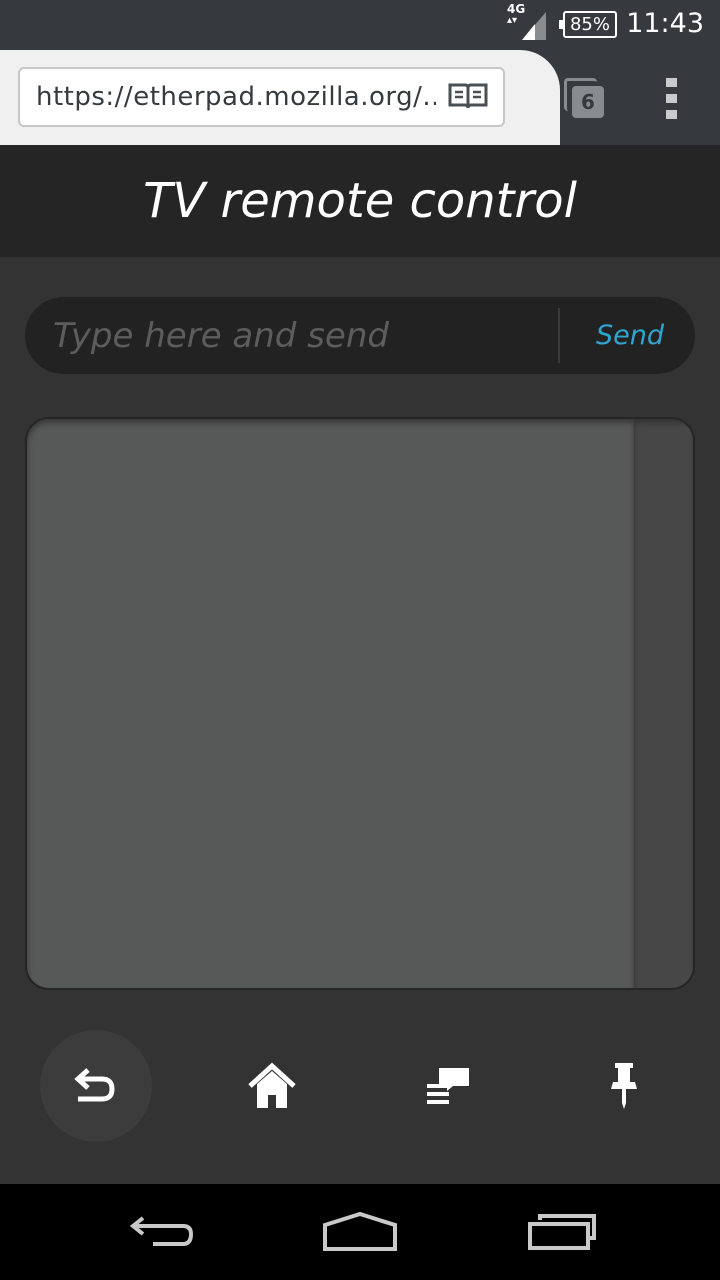 This screenshot has width=720, height=1280. I want to click on battery-level: 85%, so click(589, 24).